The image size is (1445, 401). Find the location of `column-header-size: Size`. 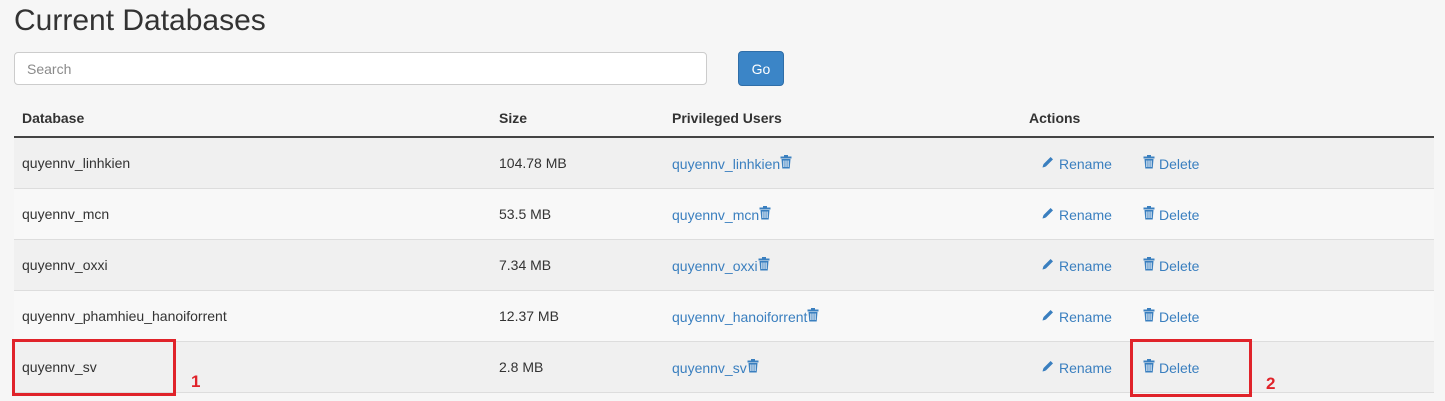

column-header-size: Size is located at coordinates (513, 118).